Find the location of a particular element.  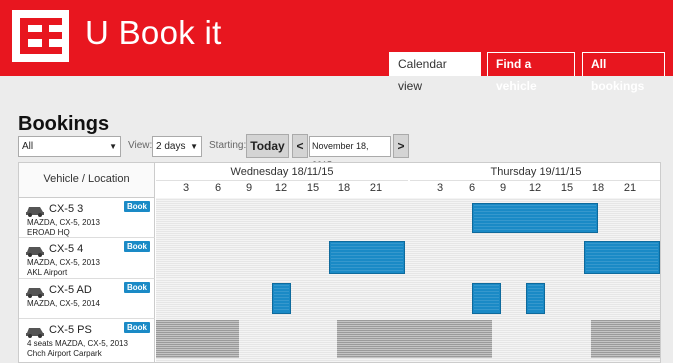

vehicle-name: CX-5 3 is located at coordinates (66, 209).